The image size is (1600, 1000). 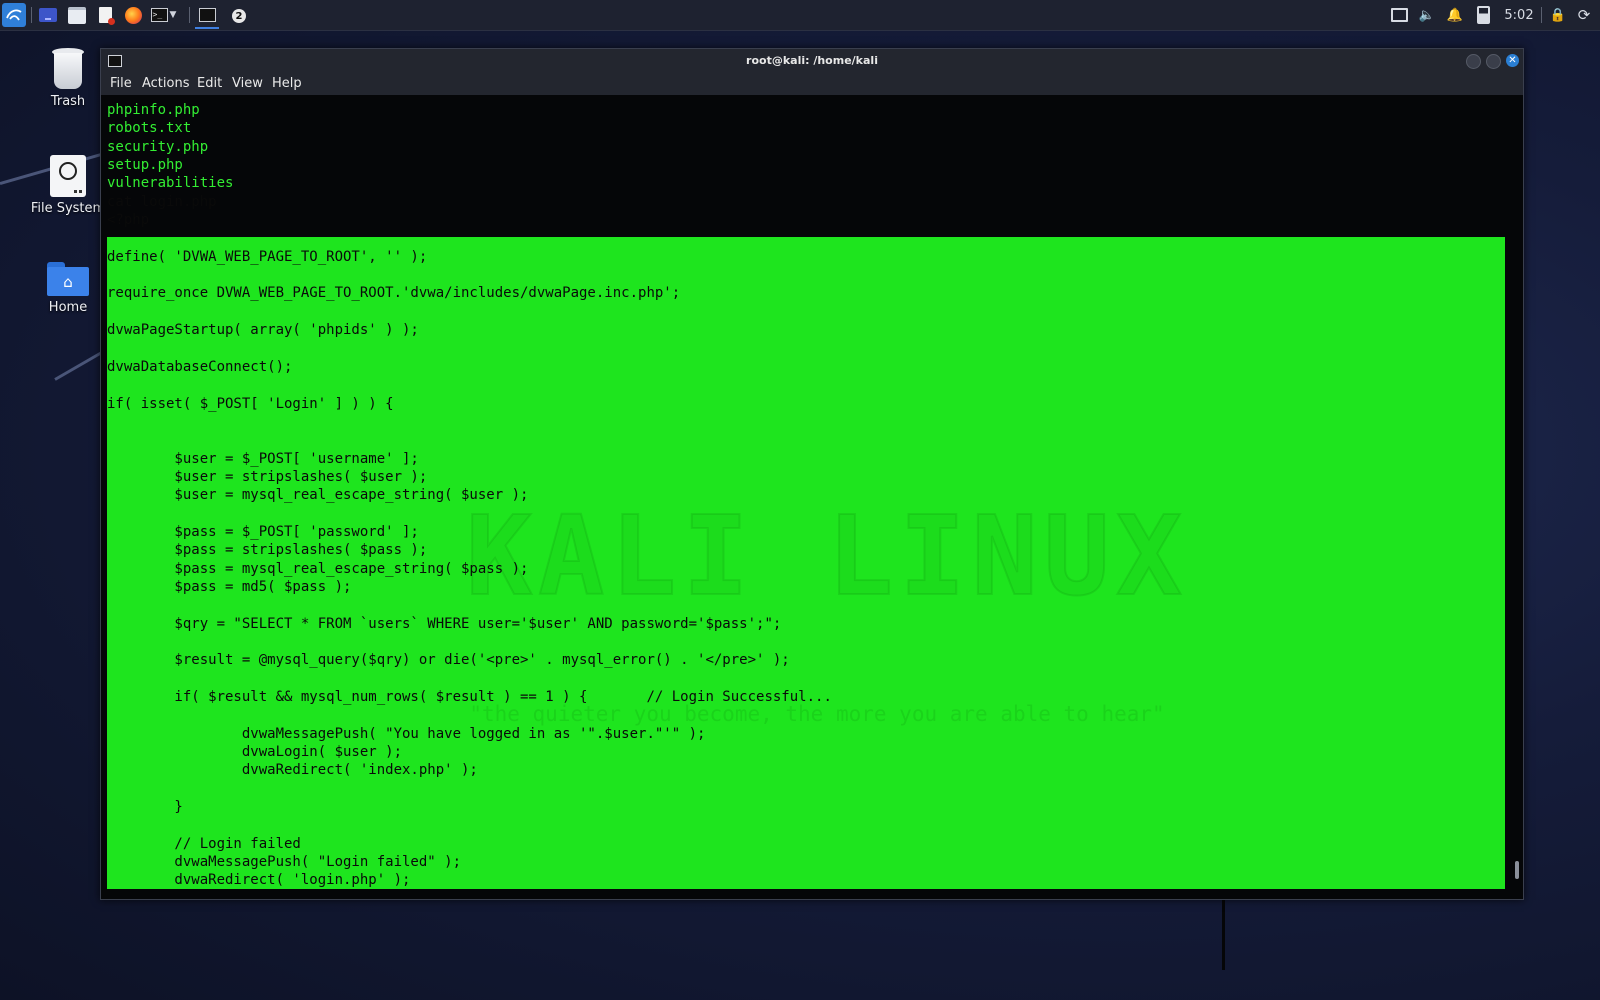 I want to click on terminal-line: vulnerabilities, so click(x=170, y=183).